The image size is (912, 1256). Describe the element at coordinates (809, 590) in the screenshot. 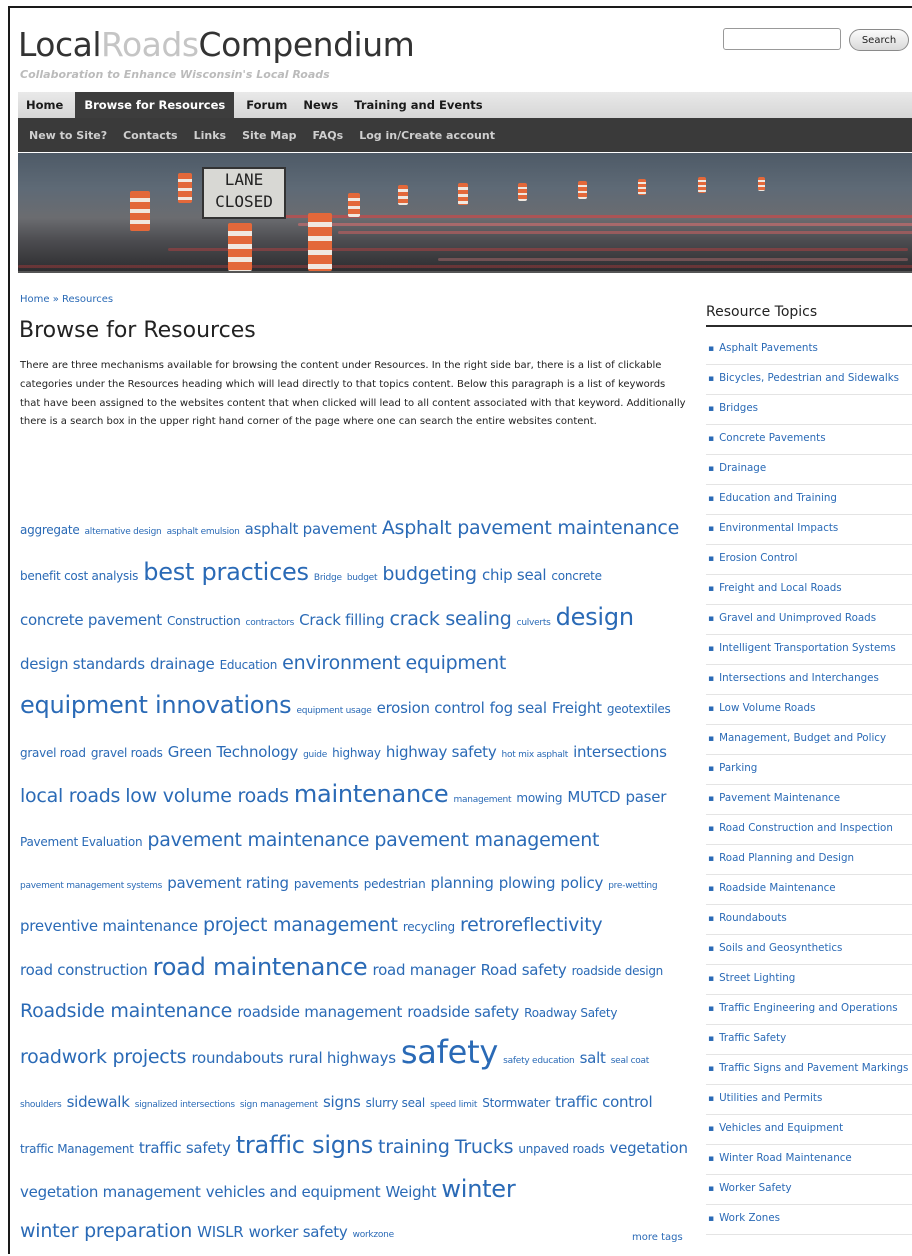

I see `sidebar-item-freight-and-local-roads: ▪ Freight and Local Roads` at that location.